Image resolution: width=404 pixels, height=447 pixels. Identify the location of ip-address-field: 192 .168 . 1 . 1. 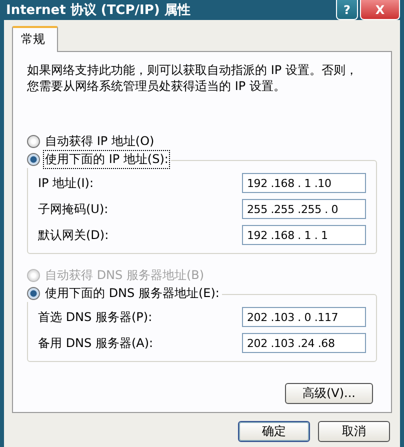
(304, 235).